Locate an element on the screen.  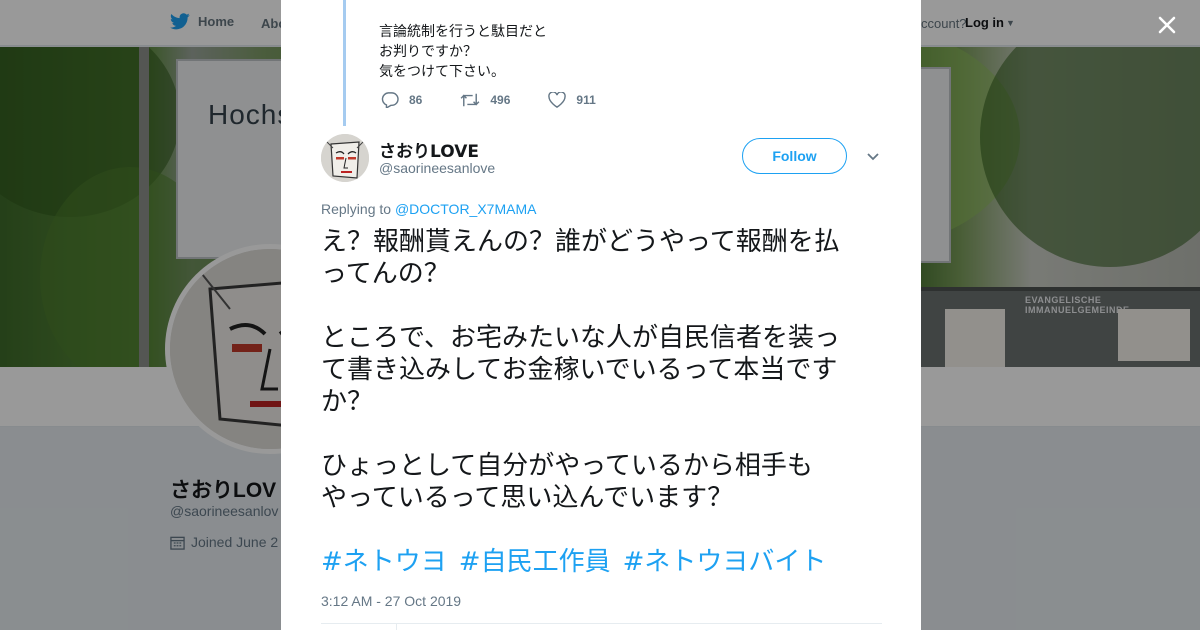
hashtag-link: #ネトウヨ is located at coordinates (384, 562).